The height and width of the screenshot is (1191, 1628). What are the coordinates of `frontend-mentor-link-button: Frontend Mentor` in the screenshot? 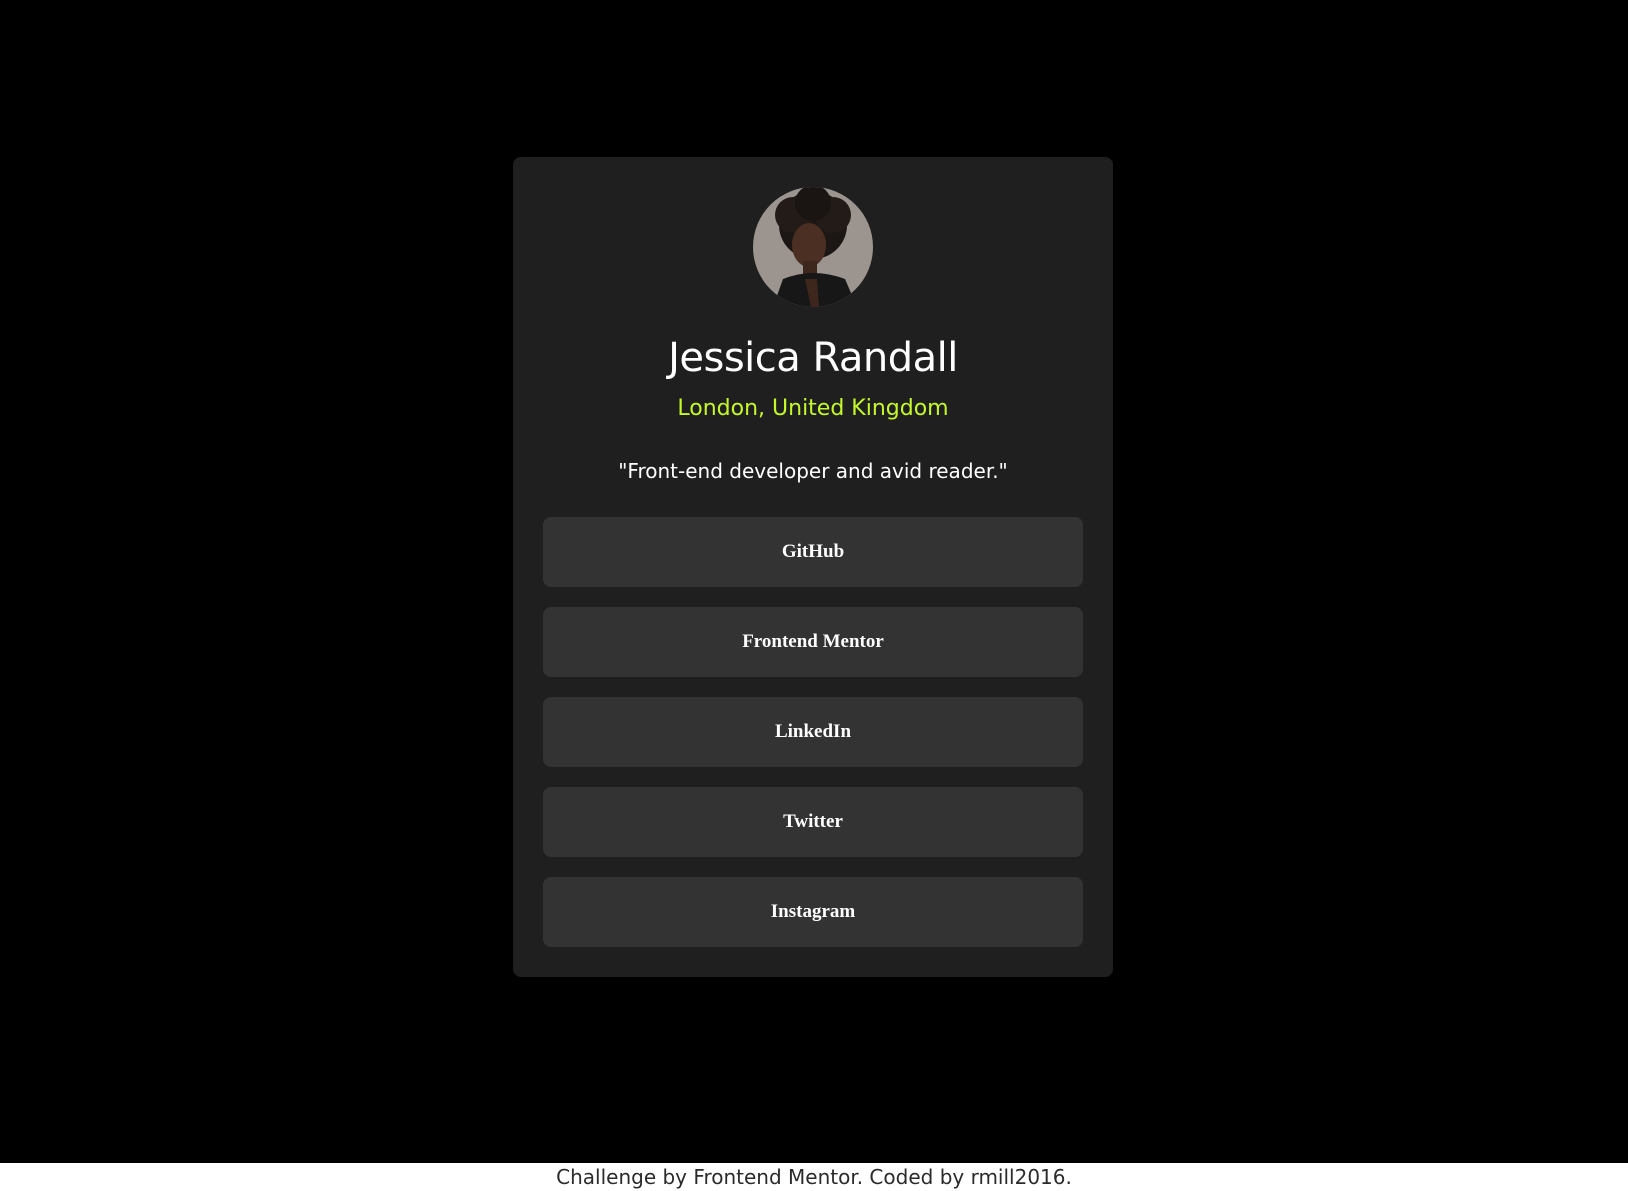 It's located at (813, 642).